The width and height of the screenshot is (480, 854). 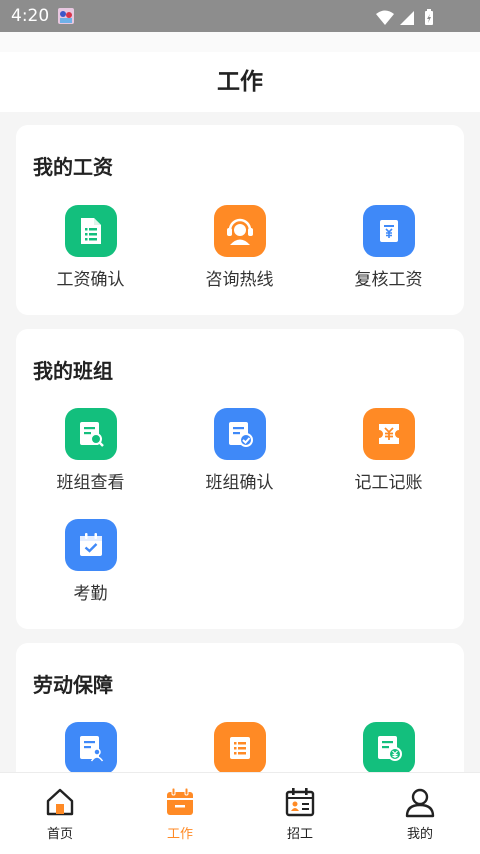 I want to click on yuan-ticket-icon, so click(x=388, y=434).